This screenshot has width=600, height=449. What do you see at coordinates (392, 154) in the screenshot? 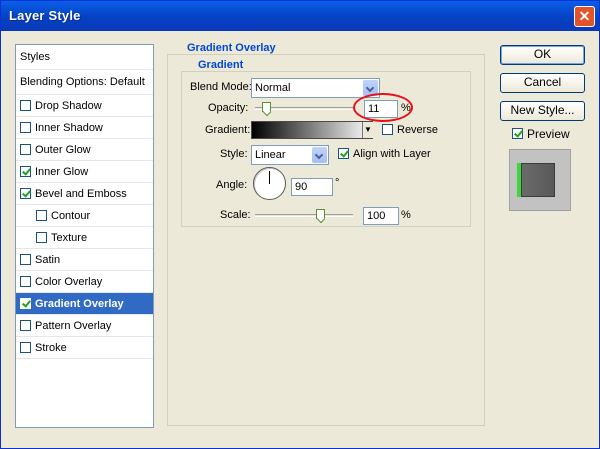
I see `align-with-layer-label: Align with Layer` at bounding box center [392, 154].